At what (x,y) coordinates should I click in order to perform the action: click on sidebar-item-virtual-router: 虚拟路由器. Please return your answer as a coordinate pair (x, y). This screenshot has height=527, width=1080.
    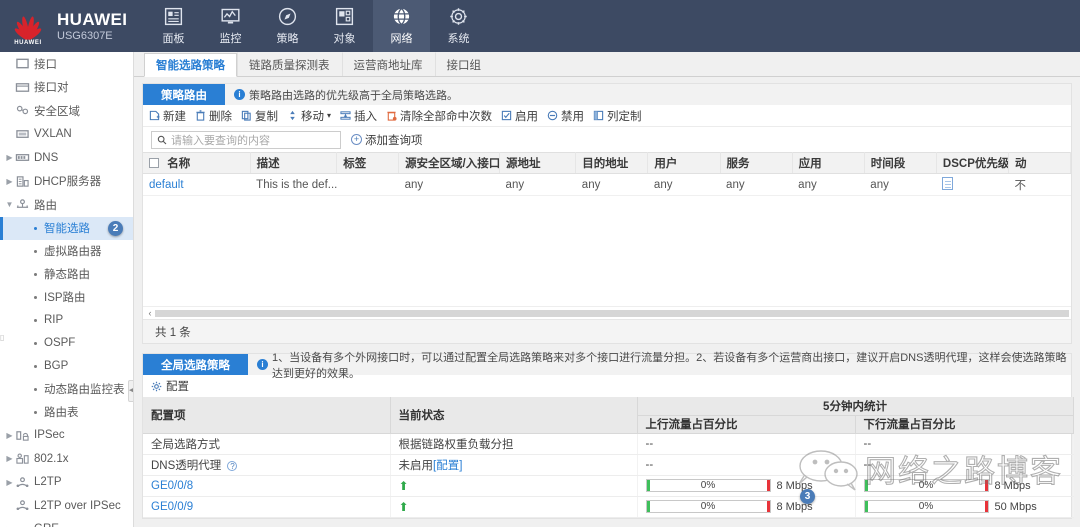
    Looking at the image, I should click on (66, 251).